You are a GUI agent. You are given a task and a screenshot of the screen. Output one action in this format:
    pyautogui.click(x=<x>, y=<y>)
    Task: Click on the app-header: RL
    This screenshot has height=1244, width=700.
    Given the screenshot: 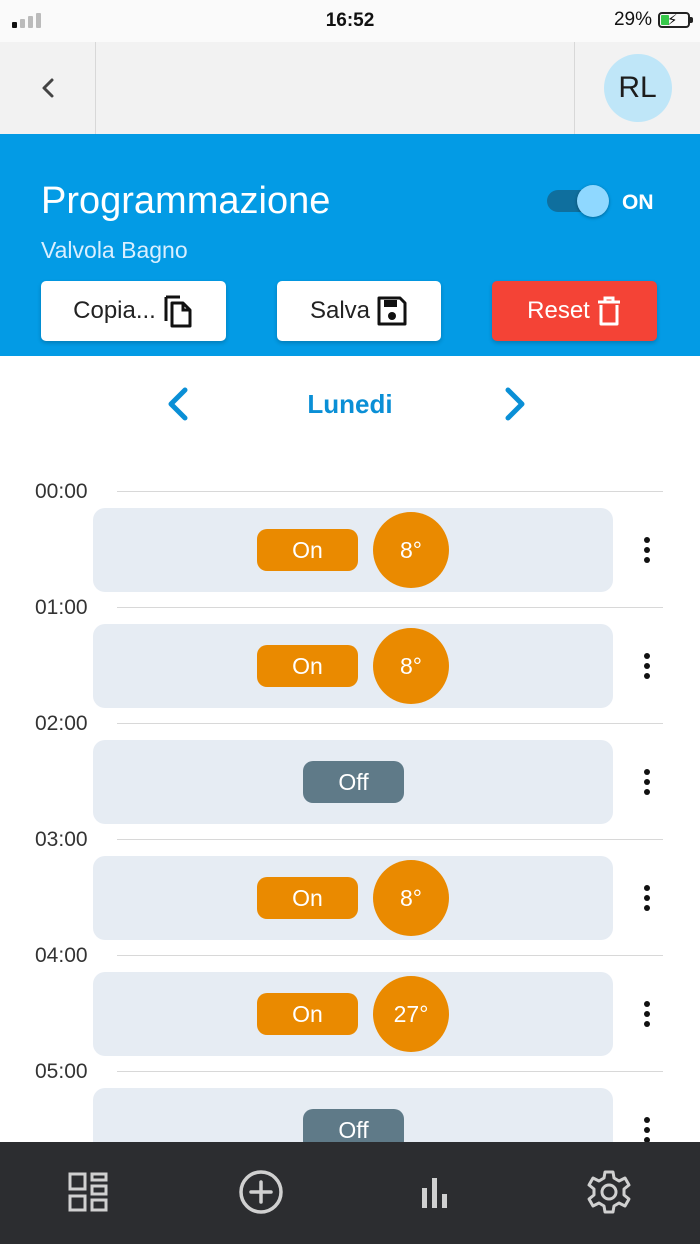 What is the action you would take?
    pyautogui.click(x=350, y=88)
    